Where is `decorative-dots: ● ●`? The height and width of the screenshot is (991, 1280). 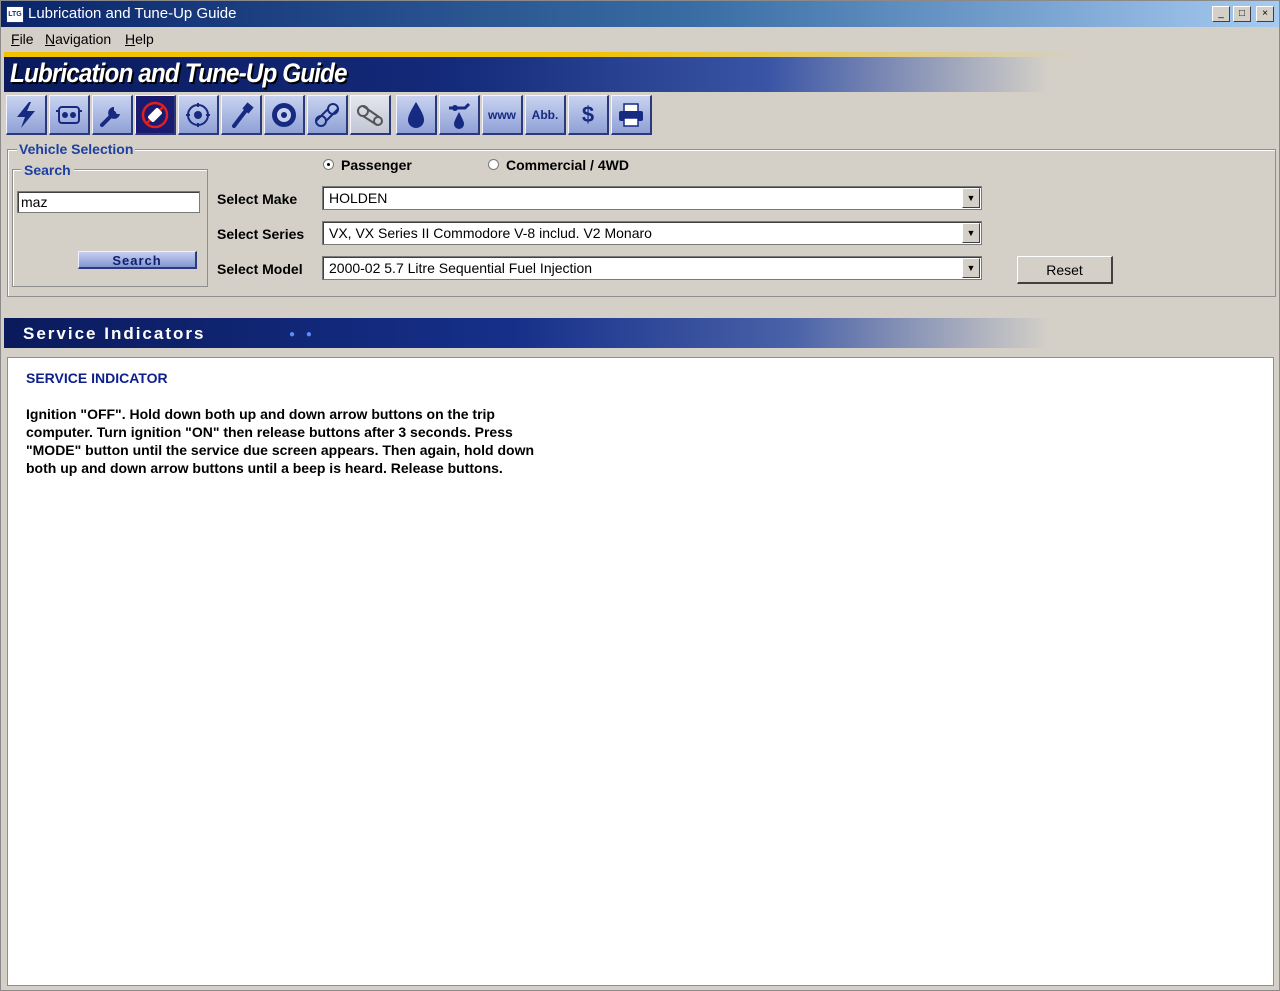
decorative-dots: ● ● is located at coordinates (302, 334).